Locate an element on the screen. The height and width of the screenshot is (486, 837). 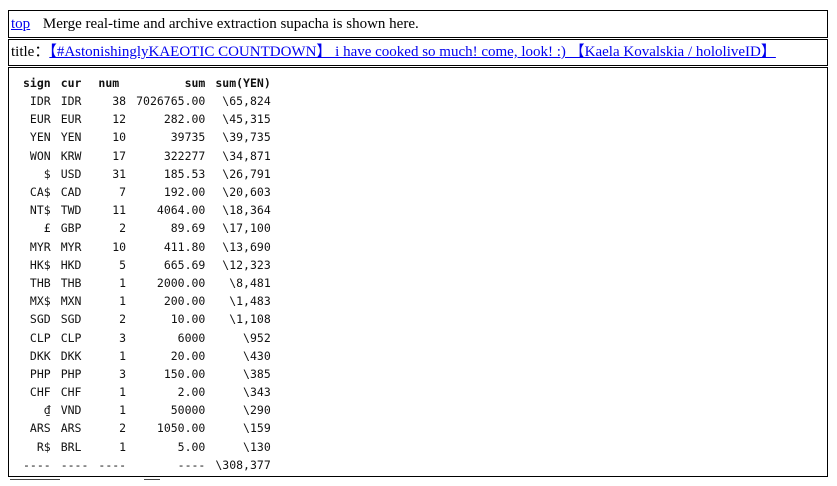
header-sum-yen: sum(YEN) is located at coordinates (243, 83).